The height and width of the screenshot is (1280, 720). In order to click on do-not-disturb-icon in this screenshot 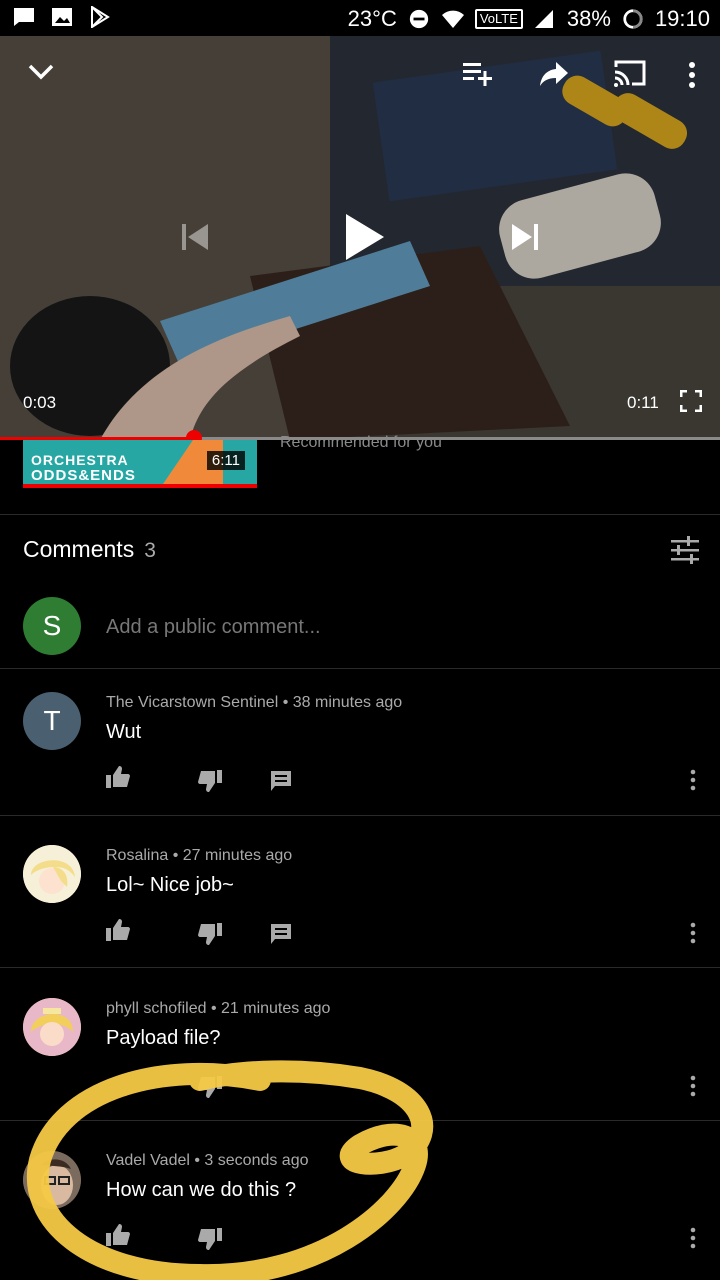, I will do `click(418, 19)`.